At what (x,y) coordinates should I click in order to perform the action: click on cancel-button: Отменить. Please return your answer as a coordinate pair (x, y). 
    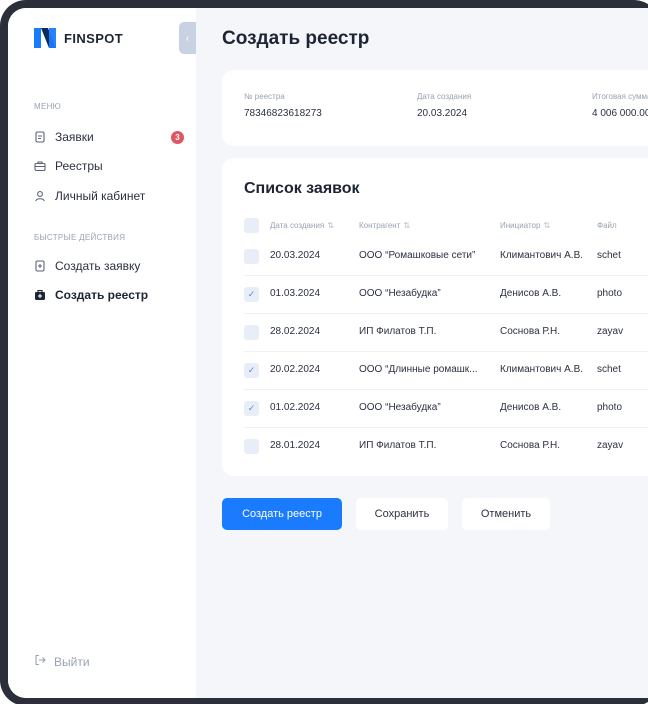
    Looking at the image, I should click on (506, 514).